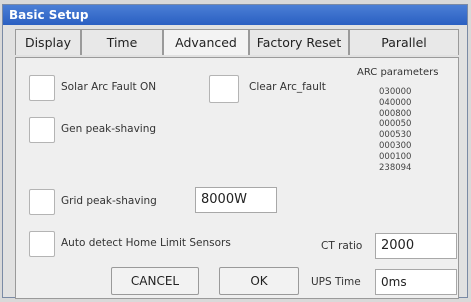  Describe the element at coordinates (48, 42) in the screenshot. I see `tab-display: Display` at that location.